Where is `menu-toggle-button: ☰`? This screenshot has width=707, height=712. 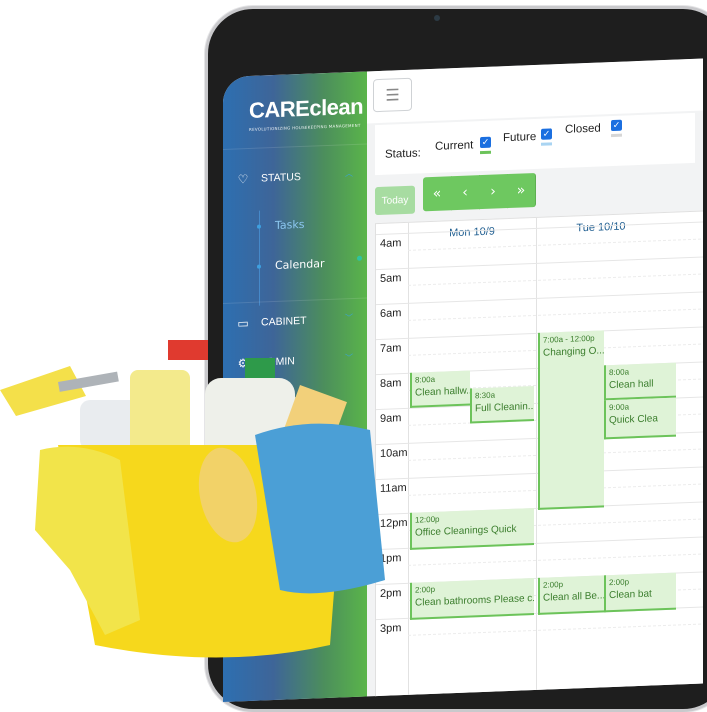 menu-toggle-button: ☰ is located at coordinates (392, 95).